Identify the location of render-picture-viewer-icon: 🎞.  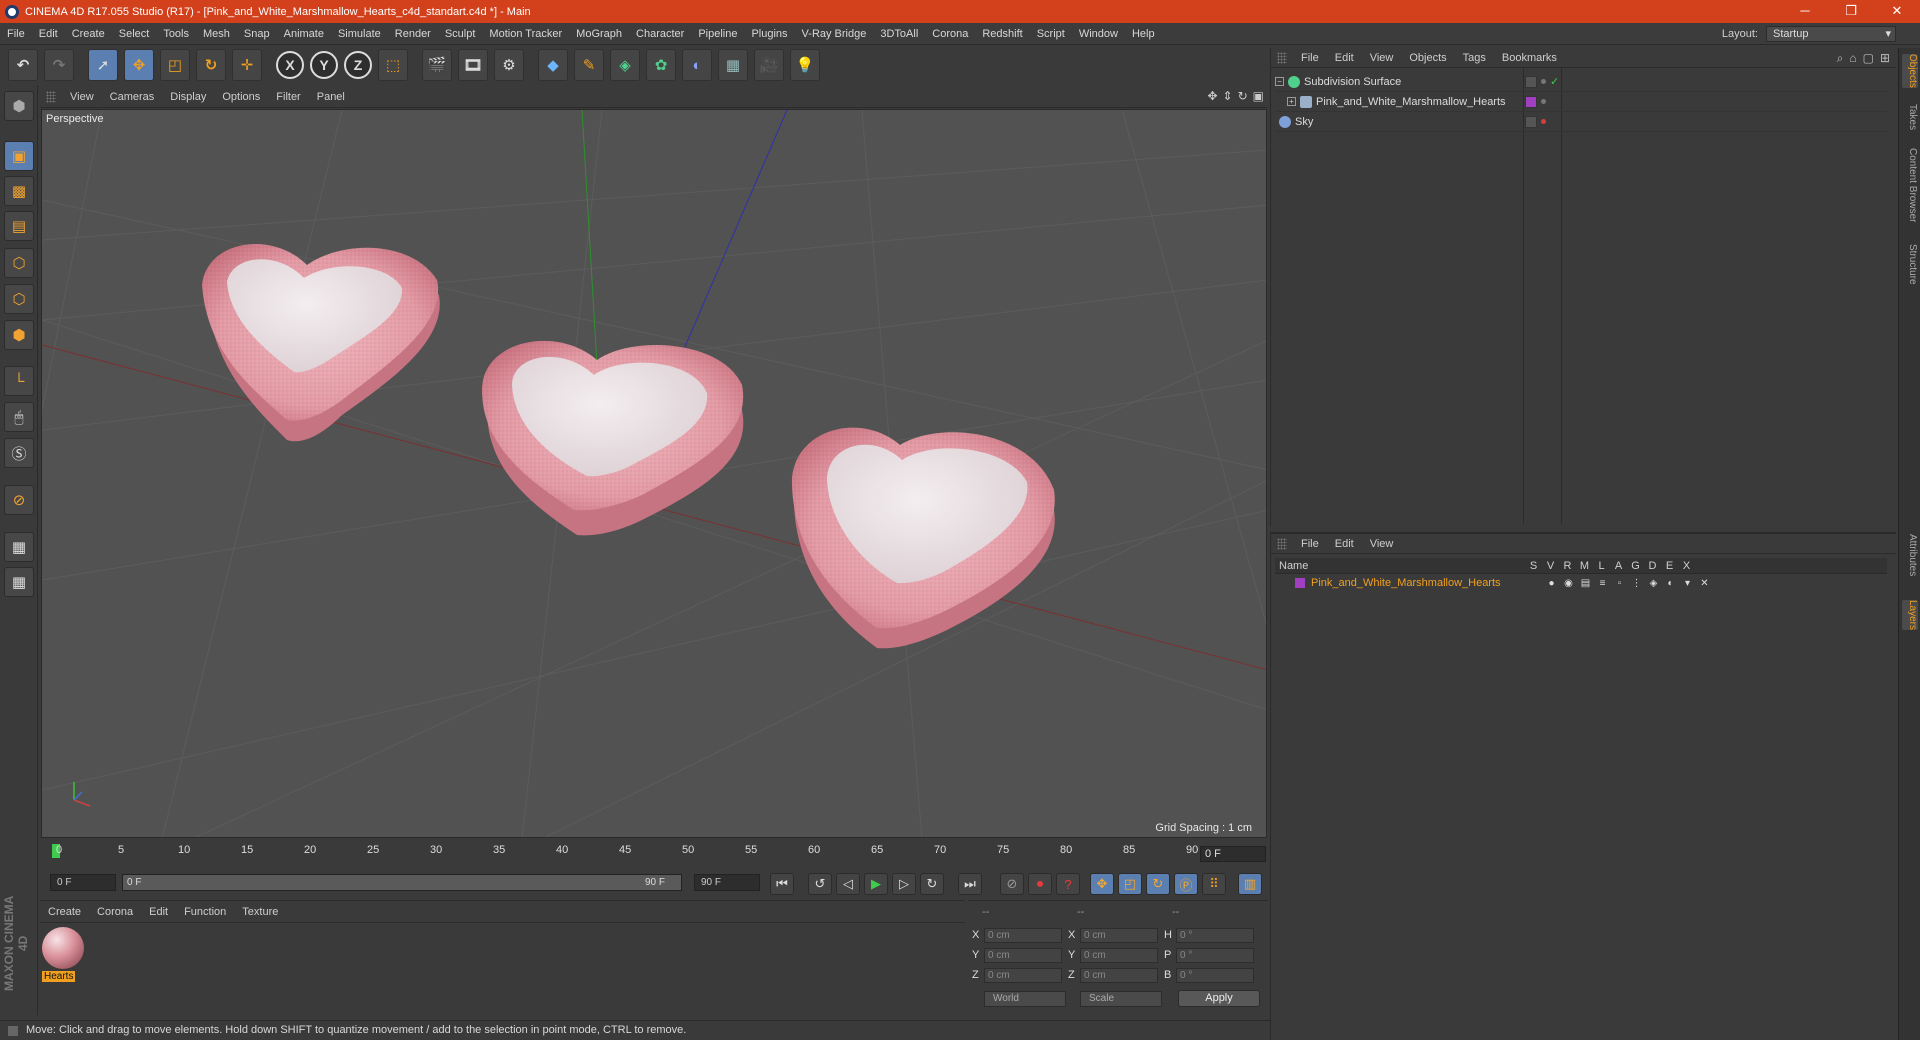
(473, 65).